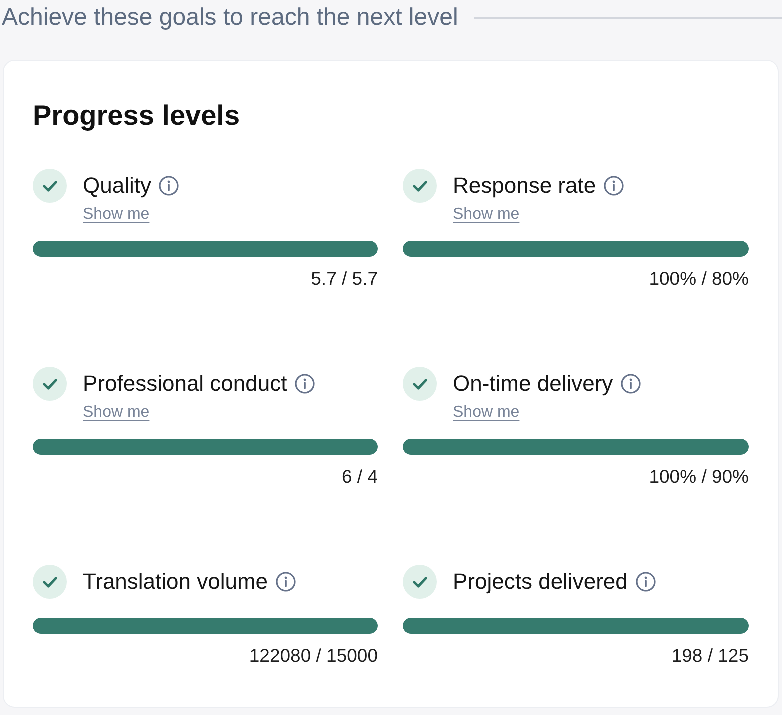 The height and width of the screenshot is (715, 782). I want to click on progress-reading: 100% / 80%, so click(699, 279).